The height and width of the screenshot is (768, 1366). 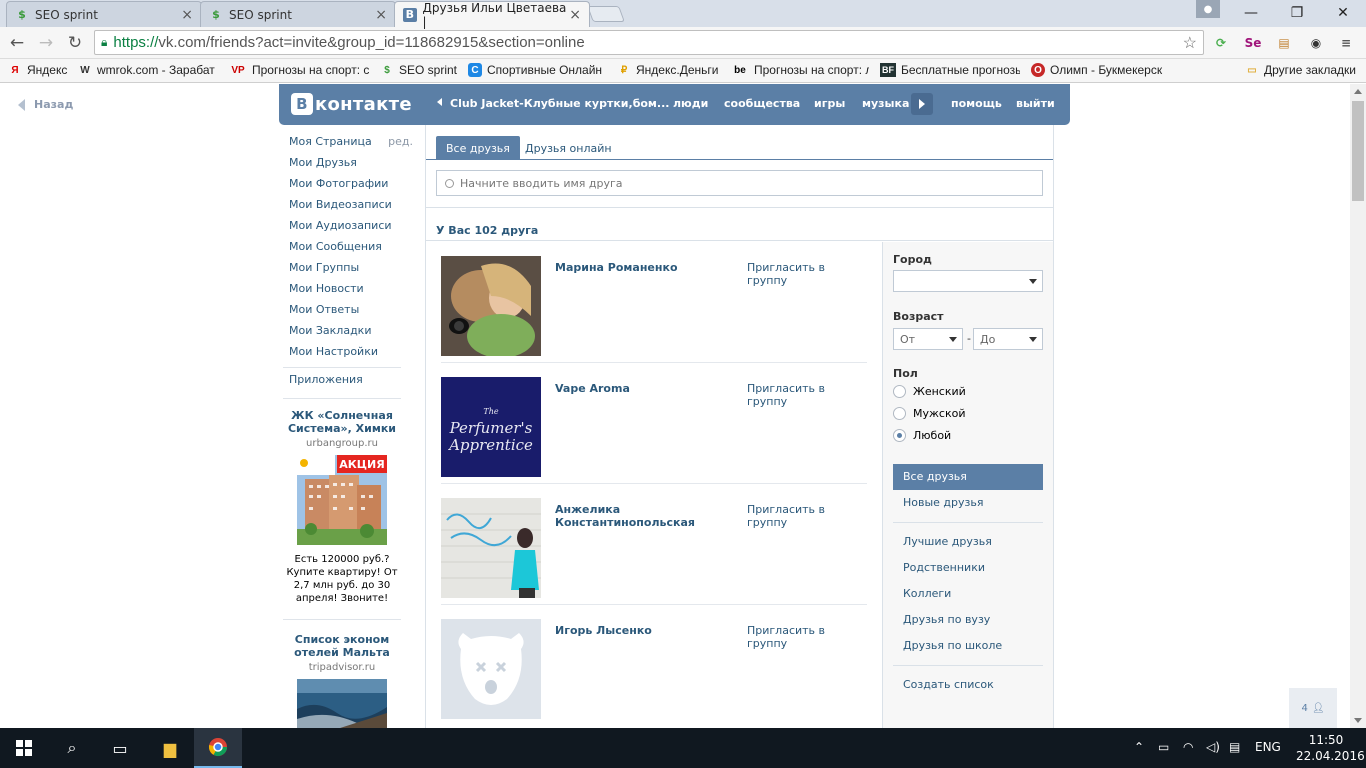 What do you see at coordinates (1213, 747) in the screenshot?
I see `volume-icon: ◁)` at bounding box center [1213, 747].